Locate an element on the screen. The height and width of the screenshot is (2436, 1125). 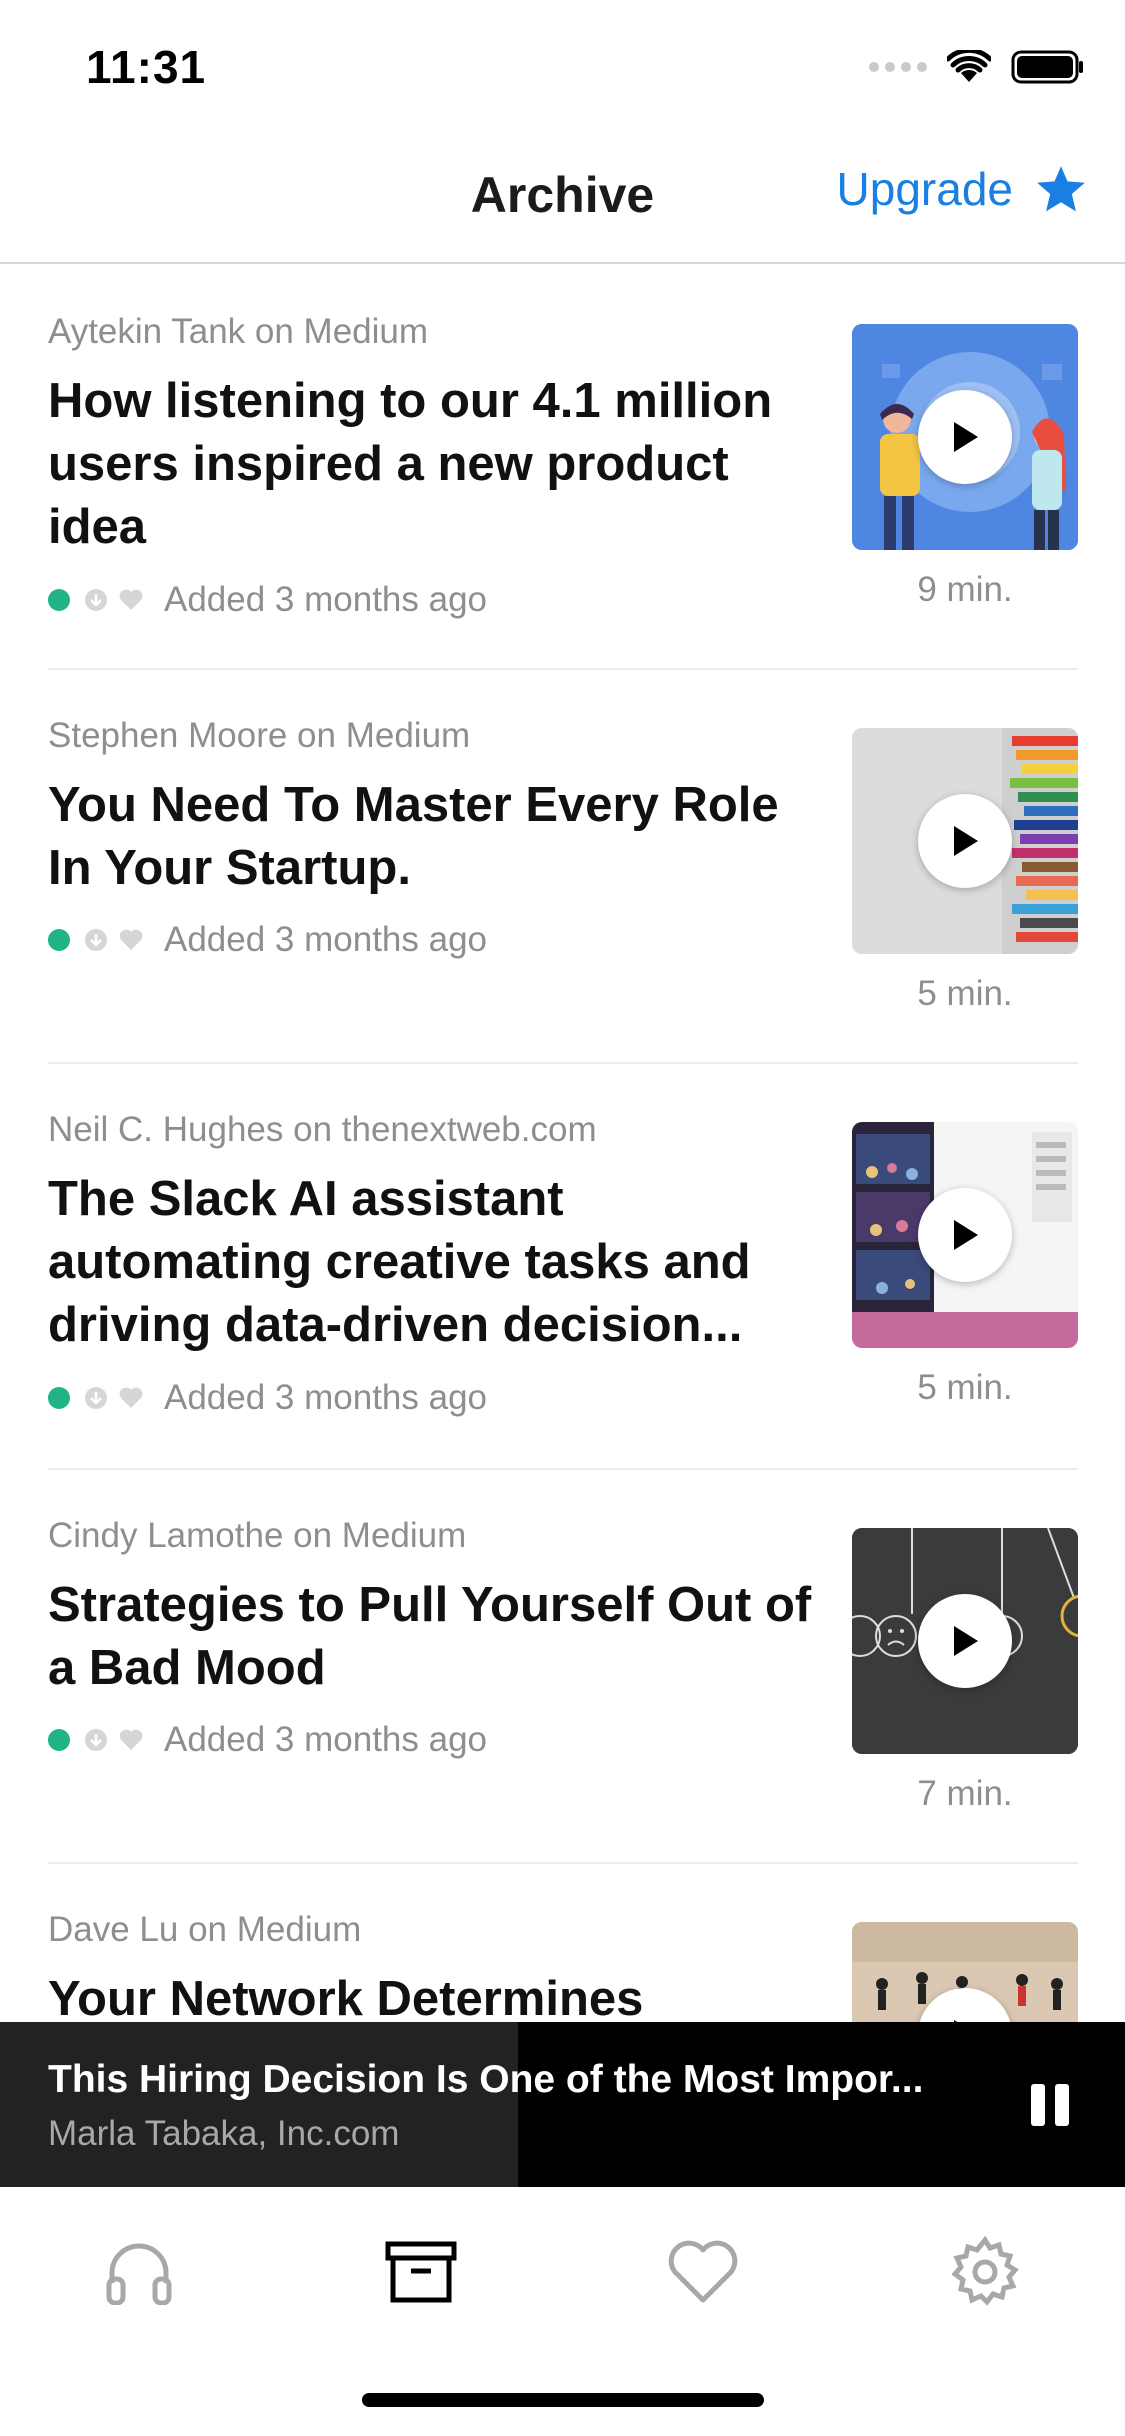
headphones-icon is located at coordinates (139, 2274).